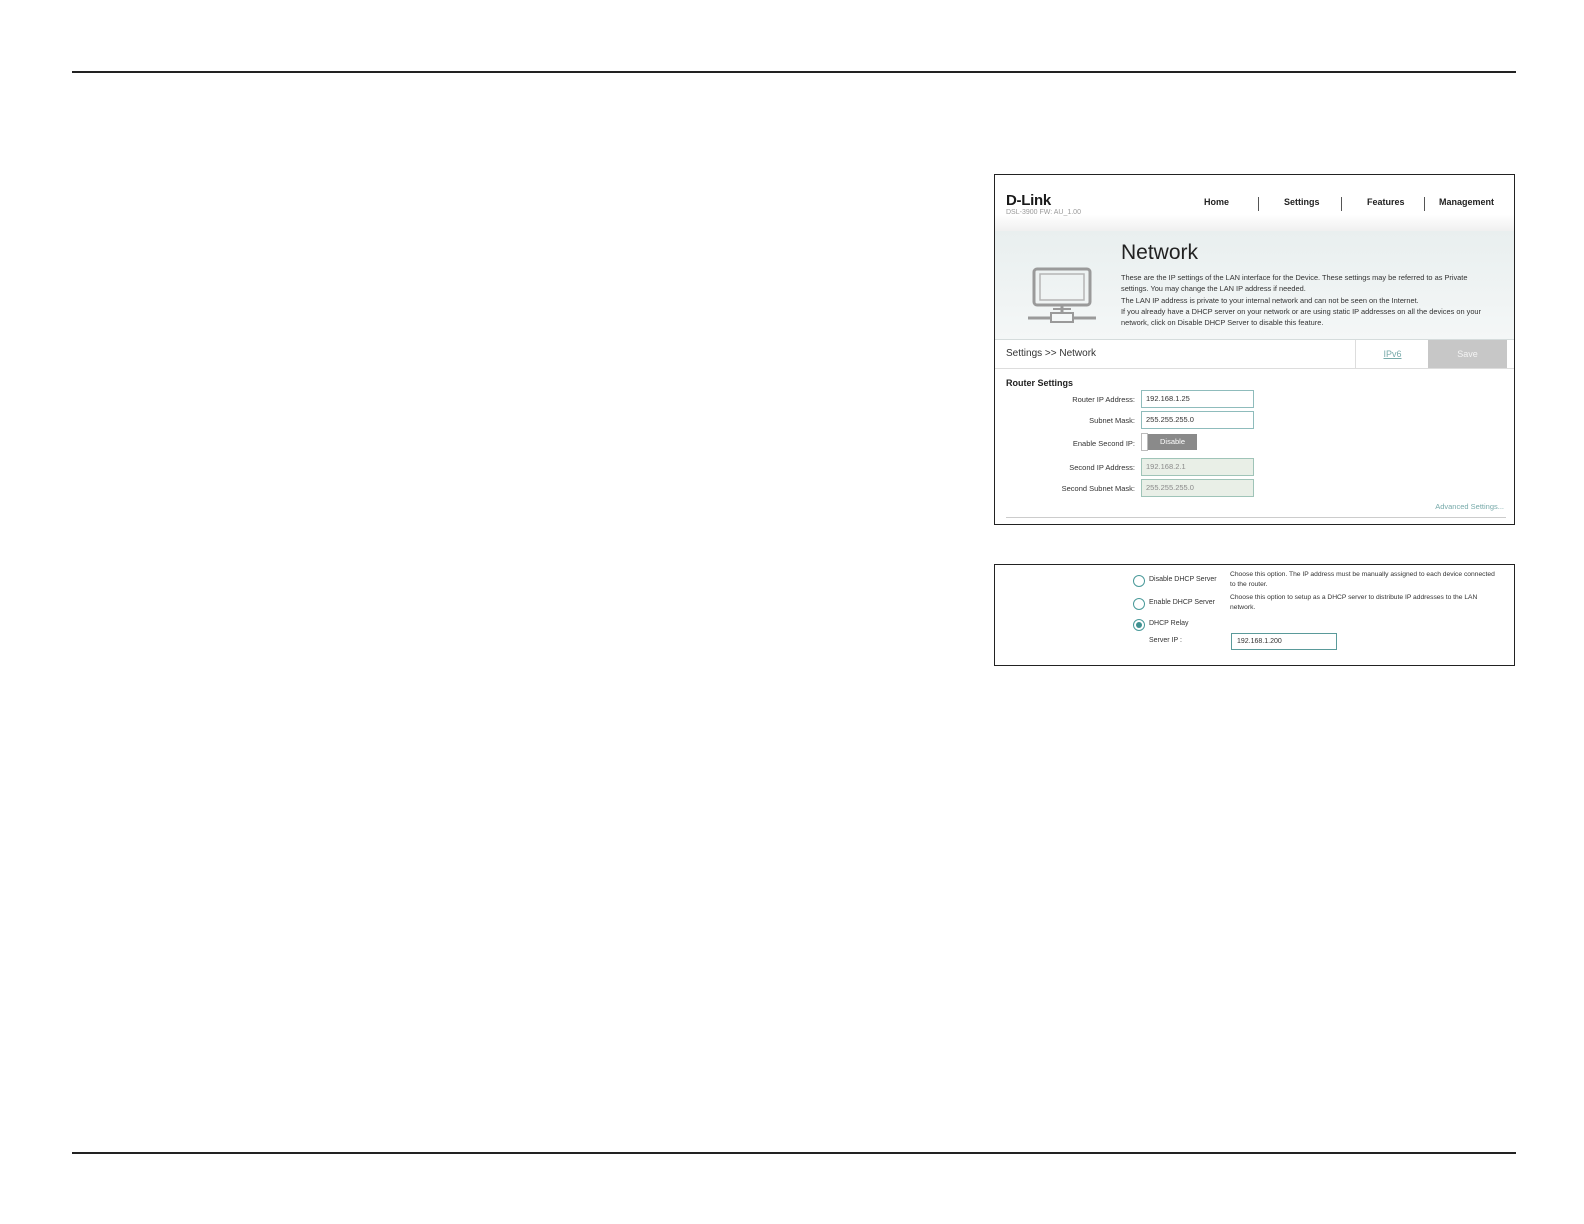 This screenshot has height=1224, width=1584. What do you see at coordinates (1467, 354) in the screenshot?
I see `save-button: Save` at bounding box center [1467, 354].